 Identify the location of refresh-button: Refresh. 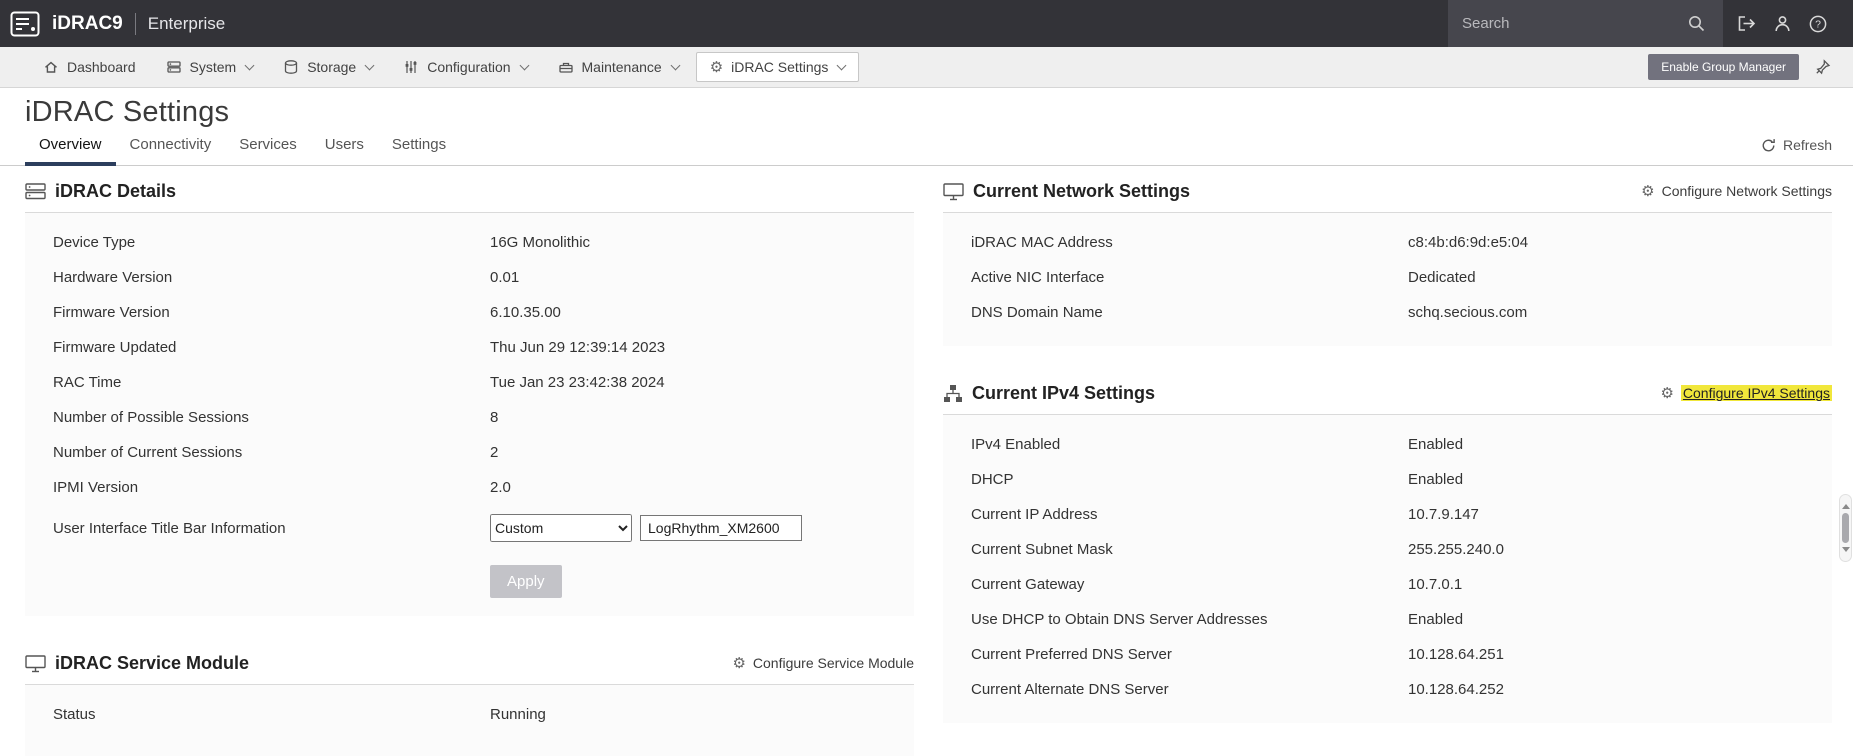
(1796, 145).